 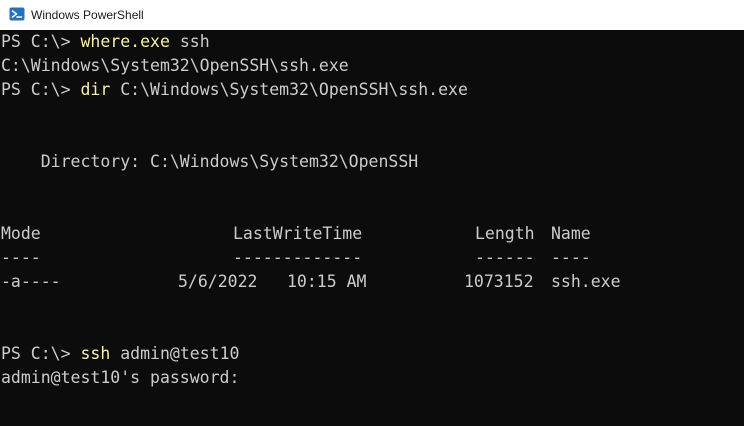 I want to click on underline-mode: ----, so click(x=21, y=257).